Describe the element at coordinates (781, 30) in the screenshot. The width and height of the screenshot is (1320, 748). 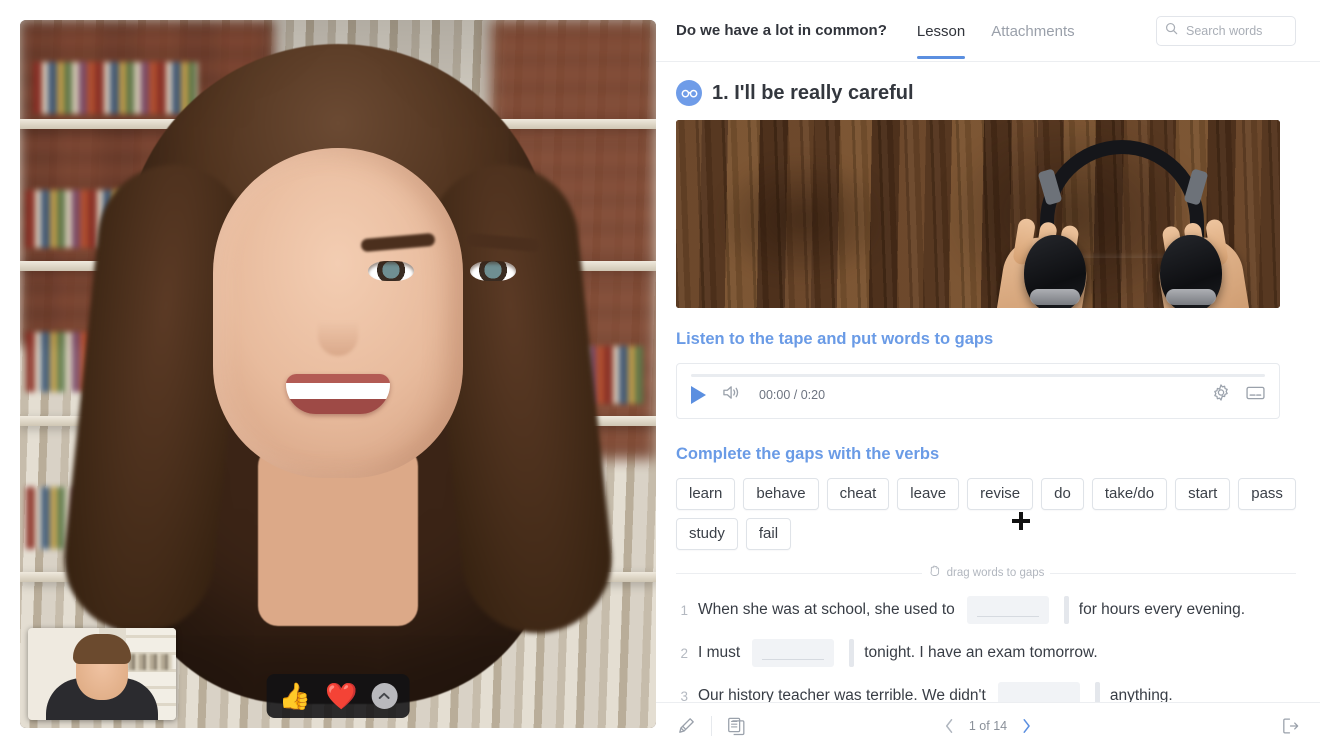
I see `page-title: Do we have a lot in common?` at that location.